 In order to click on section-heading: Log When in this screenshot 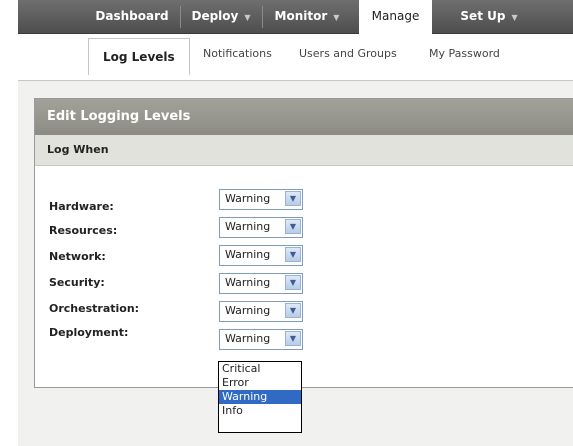, I will do `click(304, 150)`.